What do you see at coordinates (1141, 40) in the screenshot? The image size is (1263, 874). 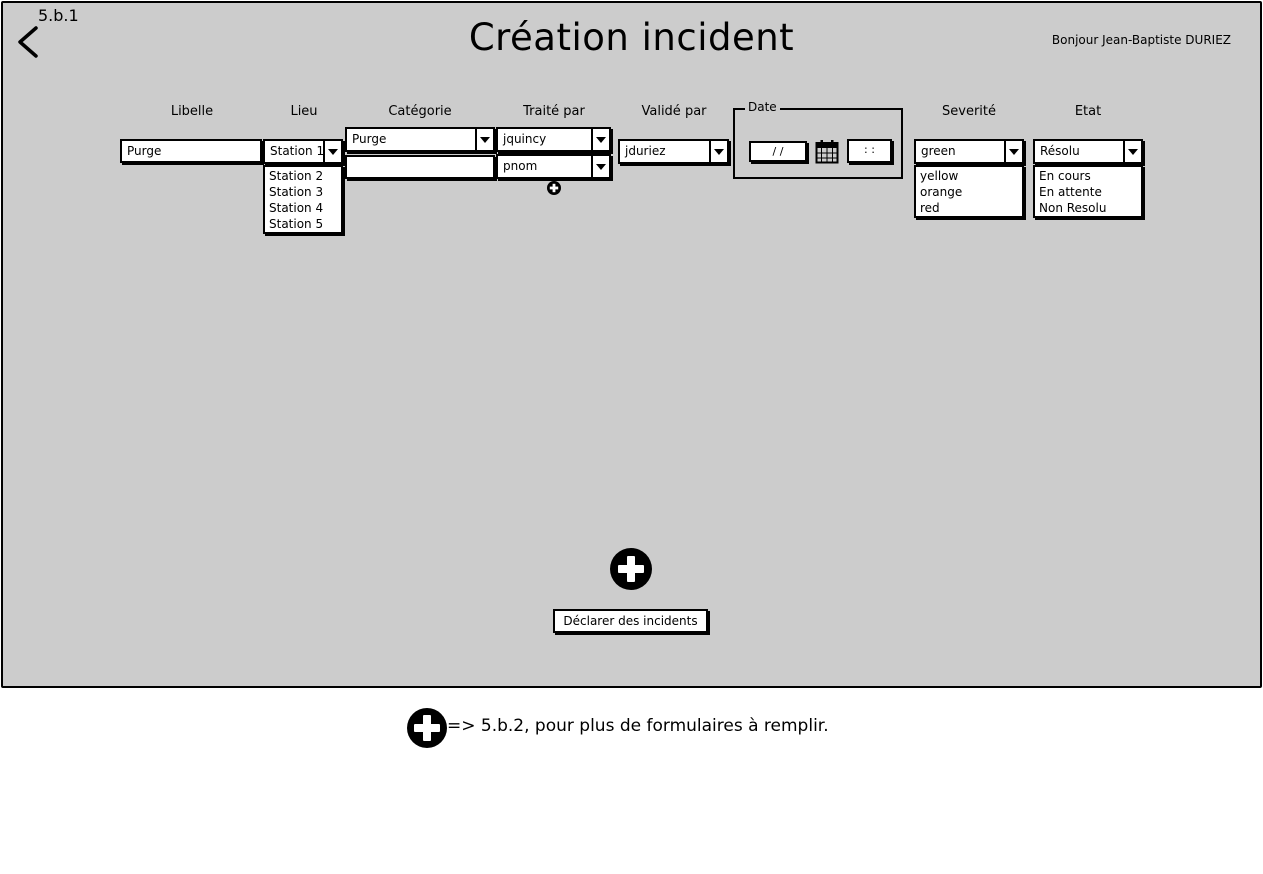 I see `user-greeting: Bonjour Jean-Baptiste DURIEZ` at bounding box center [1141, 40].